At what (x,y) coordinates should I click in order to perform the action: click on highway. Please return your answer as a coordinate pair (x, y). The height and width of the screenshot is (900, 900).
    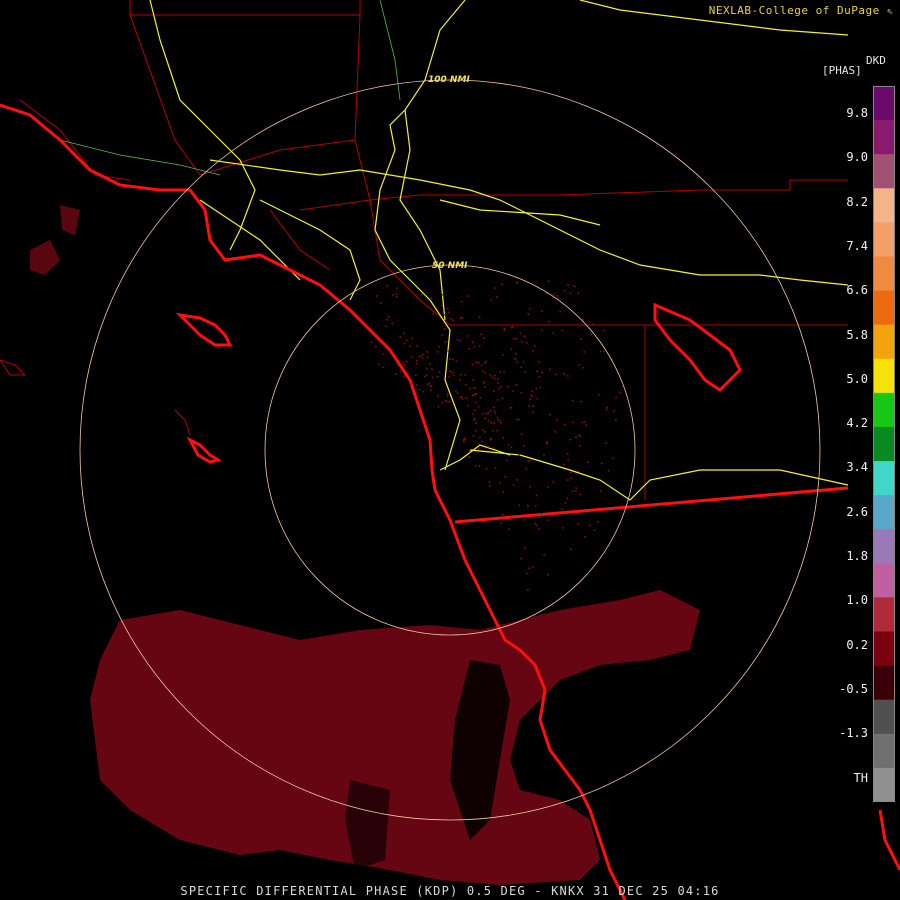
    Looking at the image, I should click on (422, 215).